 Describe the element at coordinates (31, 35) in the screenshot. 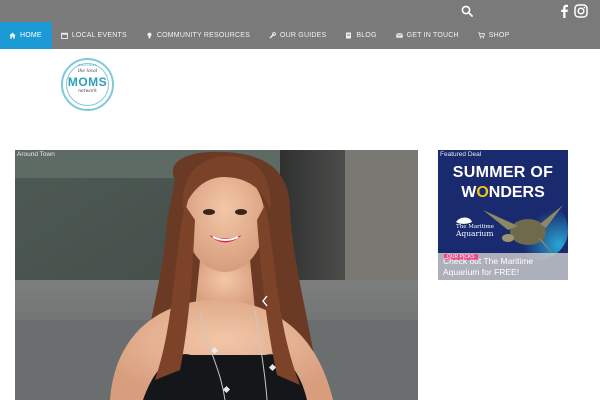

I see `nav-item-label: Home` at that location.